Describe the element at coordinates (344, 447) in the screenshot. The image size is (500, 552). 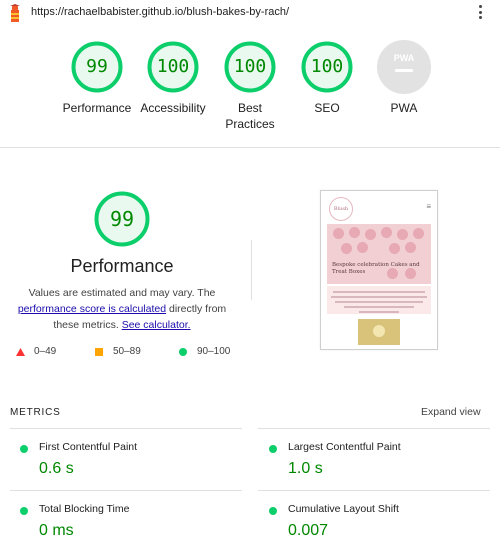
I see `metric-name: Largest Contentful Paint` at that location.